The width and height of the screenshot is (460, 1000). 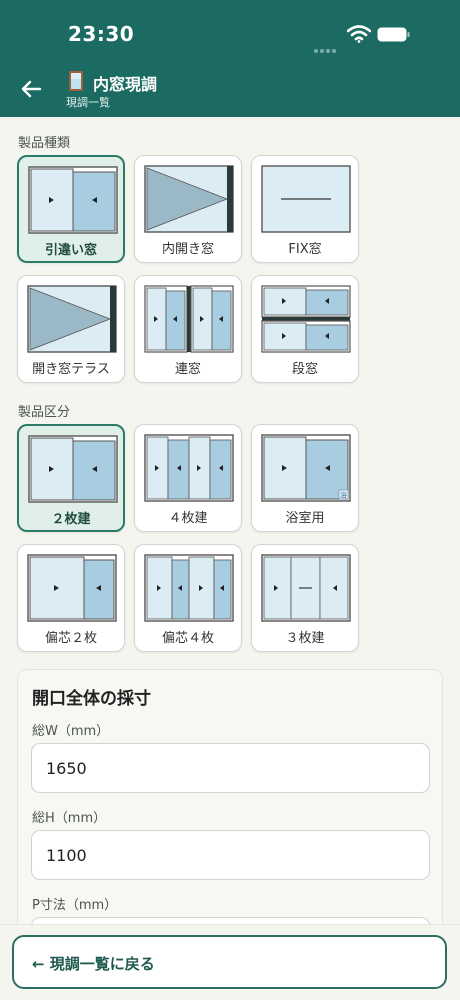 I want to click on fix-window-icon, so click(x=306, y=199).